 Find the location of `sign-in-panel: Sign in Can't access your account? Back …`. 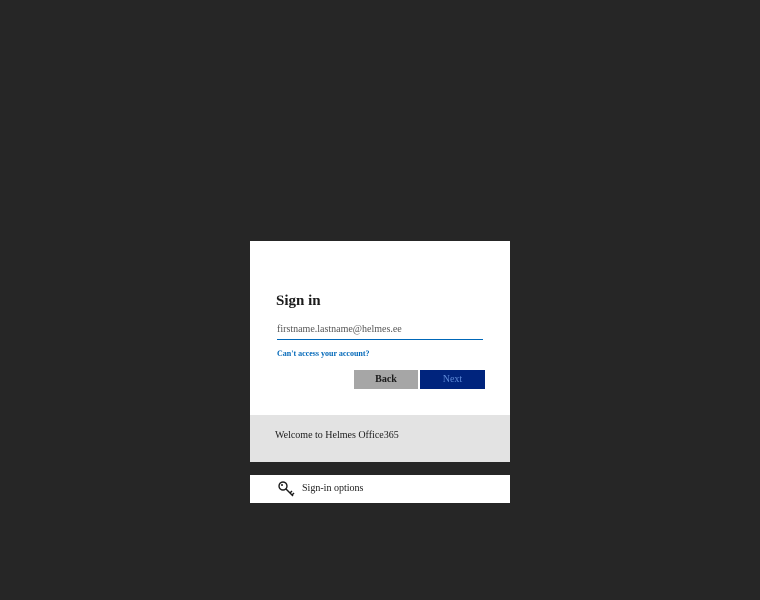

sign-in-panel: Sign in Can't access your account? Back … is located at coordinates (380, 328).